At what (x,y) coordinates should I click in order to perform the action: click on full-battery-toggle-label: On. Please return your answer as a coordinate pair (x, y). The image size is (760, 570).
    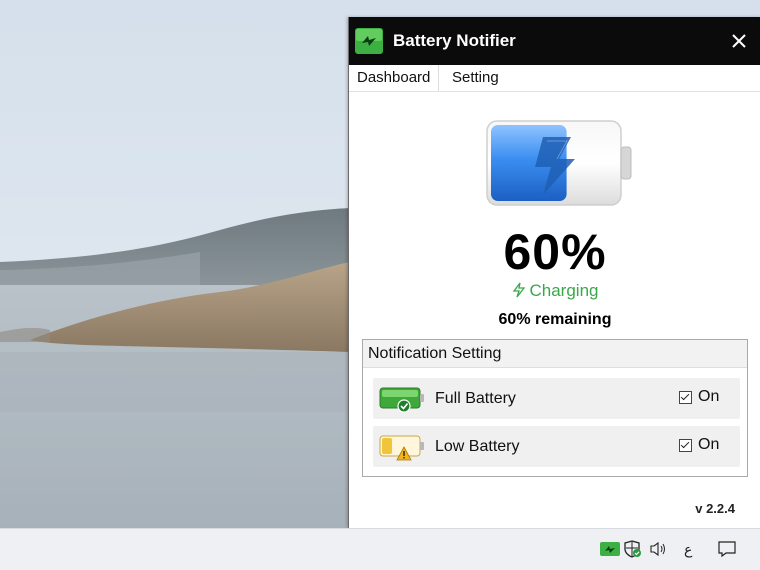
    Looking at the image, I should click on (709, 396).